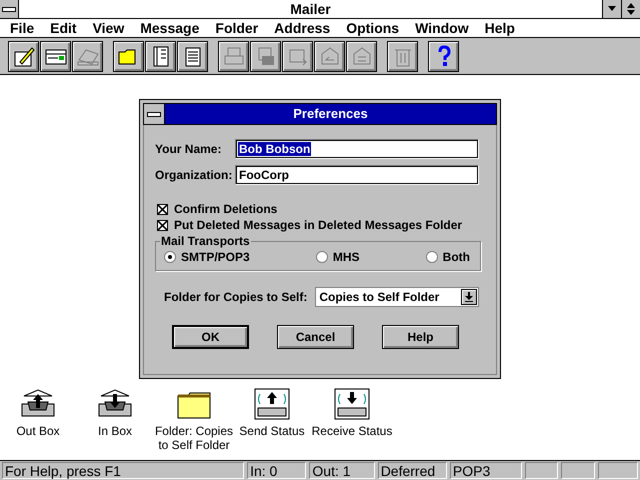 This screenshot has width=640, height=480. What do you see at coordinates (272, 431) in the screenshot?
I see `icon-label: Send Status` at bounding box center [272, 431].